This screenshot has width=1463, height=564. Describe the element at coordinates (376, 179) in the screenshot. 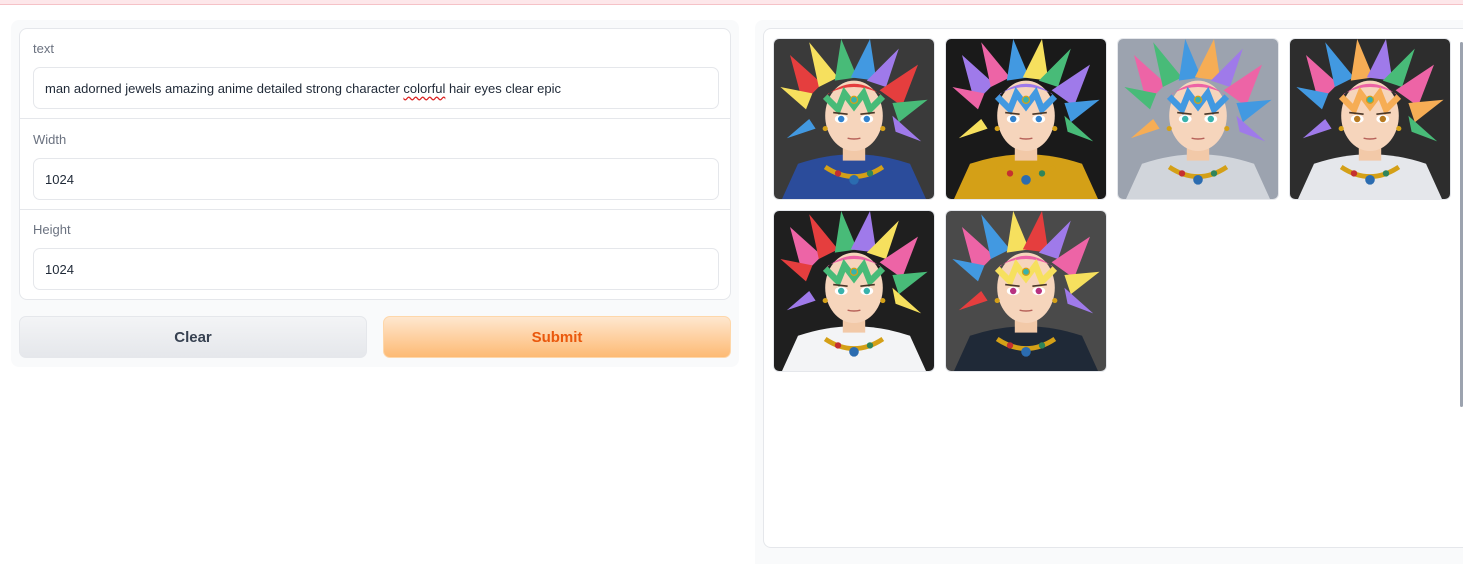

I see `width-input` at that location.